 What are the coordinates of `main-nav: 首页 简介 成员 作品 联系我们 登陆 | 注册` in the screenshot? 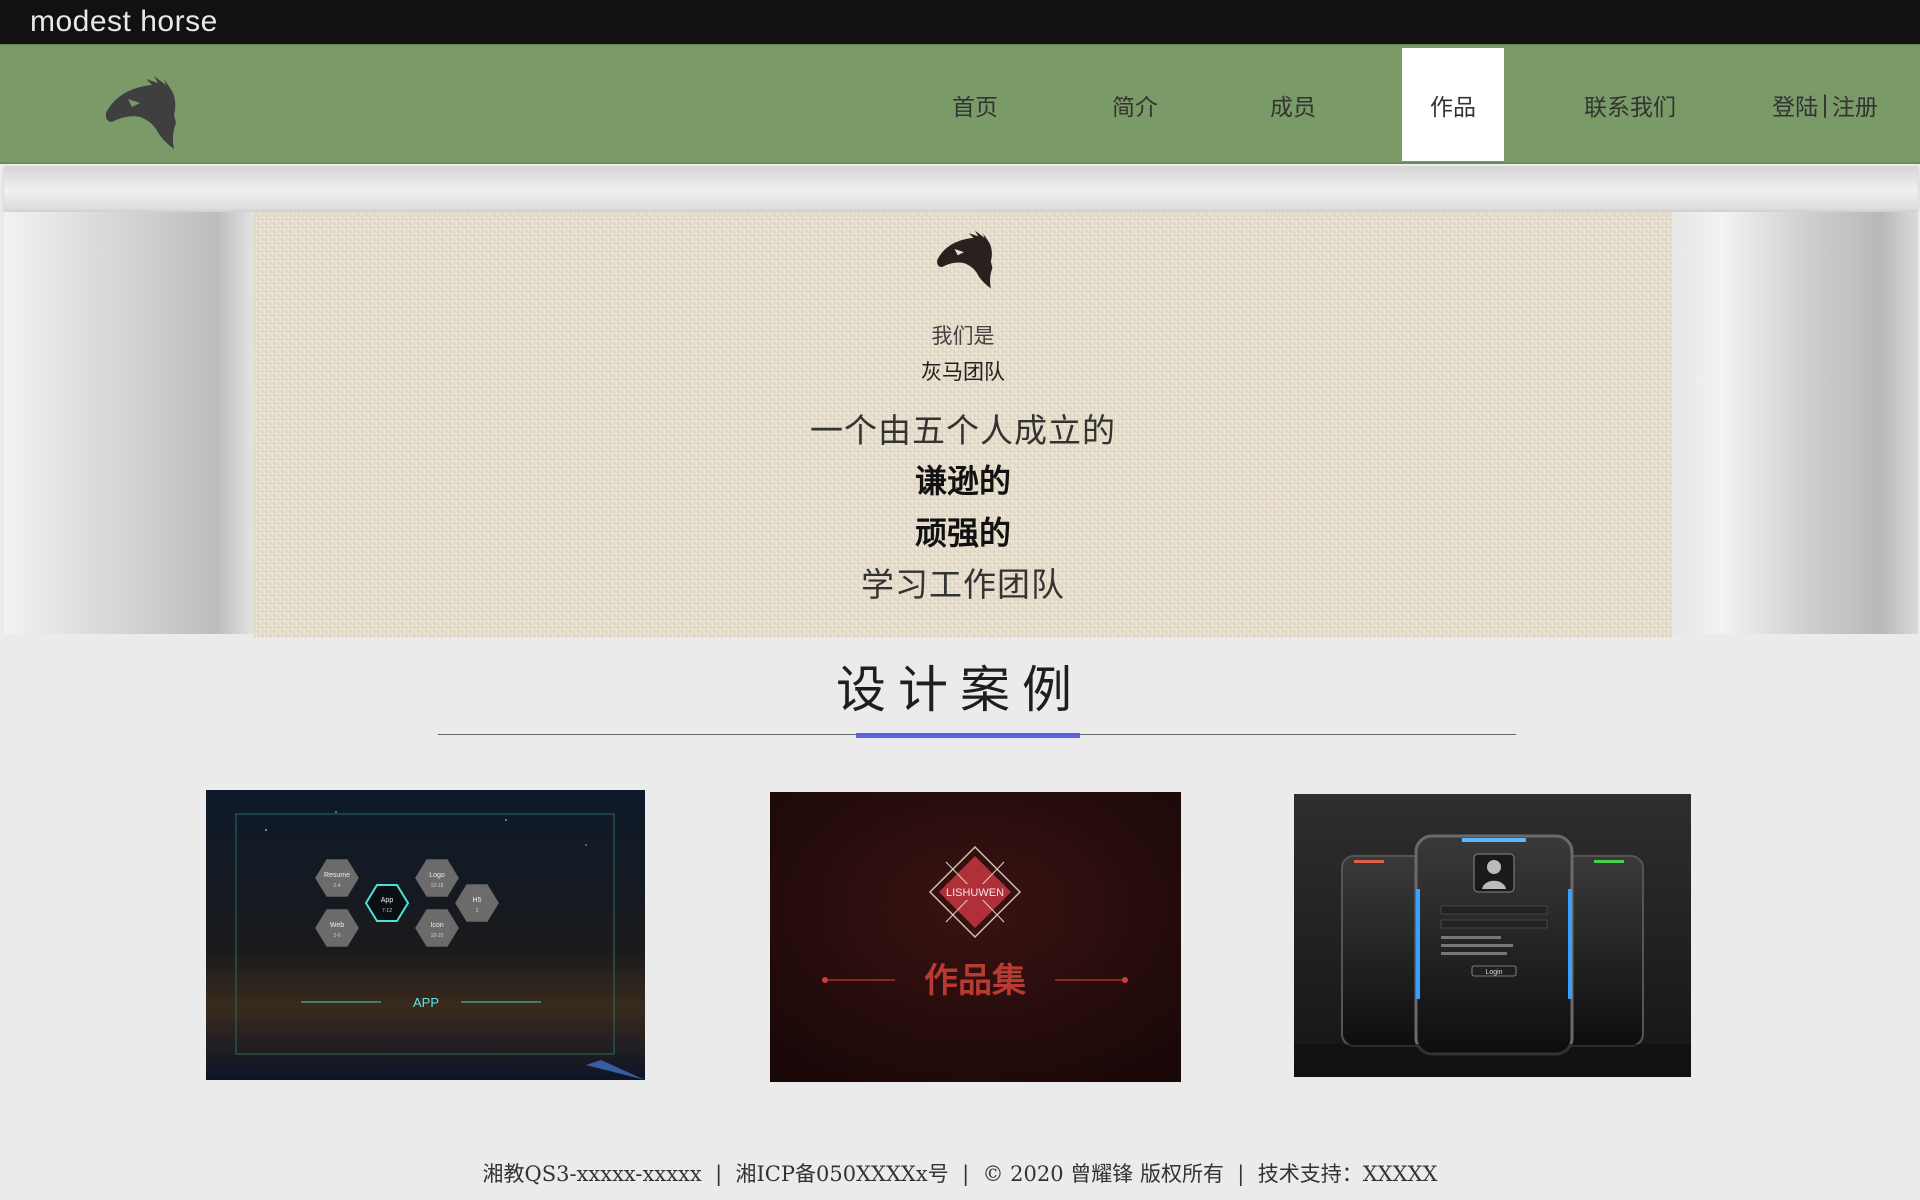 It's located at (960, 104).